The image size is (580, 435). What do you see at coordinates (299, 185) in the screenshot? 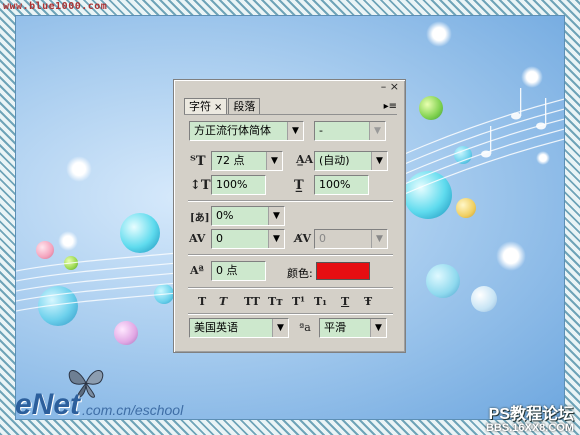
I see `horizontal-scale-icon: T̲` at bounding box center [299, 185].